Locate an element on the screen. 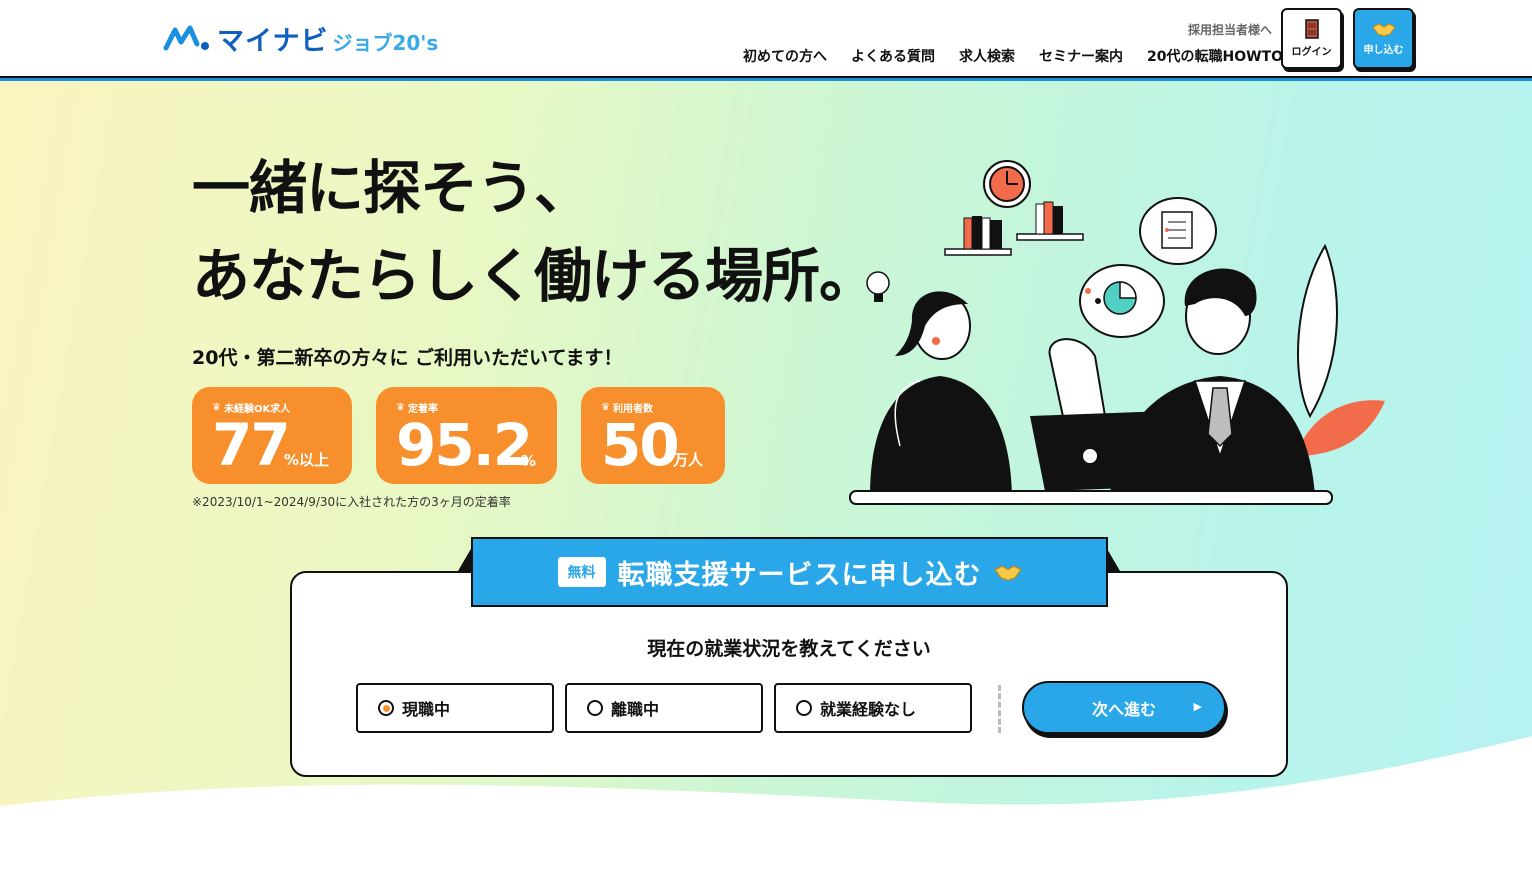 The width and height of the screenshot is (1532, 875). option-label: 現職中 is located at coordinates (426, 709).